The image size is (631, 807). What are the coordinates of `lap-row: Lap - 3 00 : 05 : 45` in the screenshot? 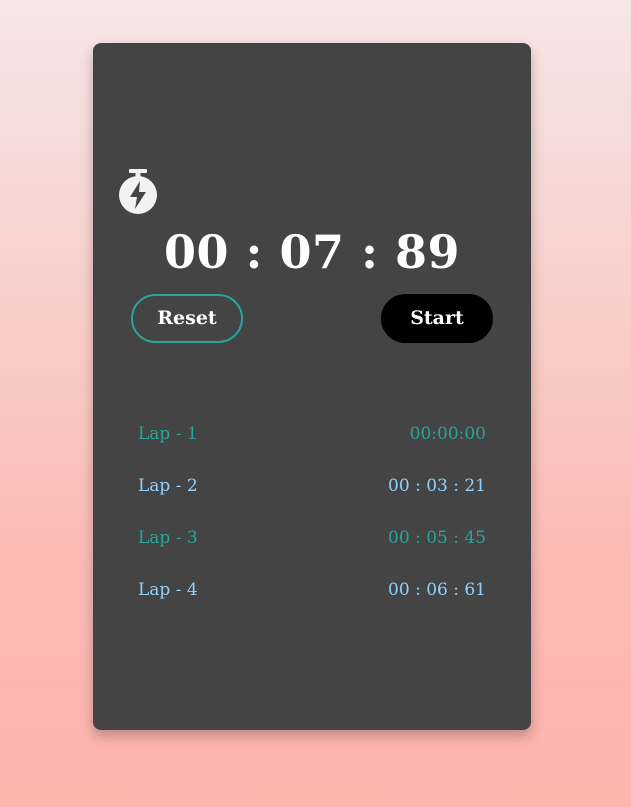 It's located at (312, 538).